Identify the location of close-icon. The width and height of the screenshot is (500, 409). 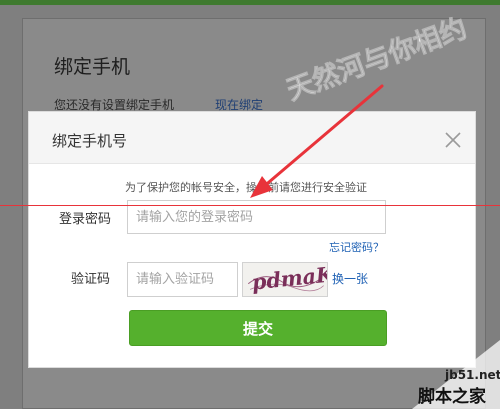
(453, 140).